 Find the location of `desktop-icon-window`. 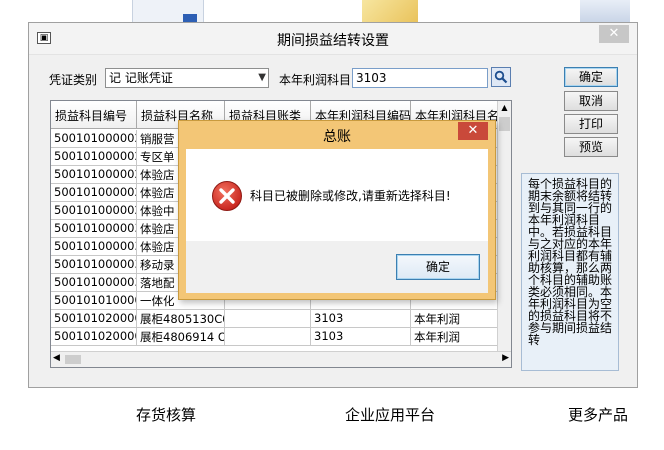

desktop-icon-window is located at coordinates (168, 12).